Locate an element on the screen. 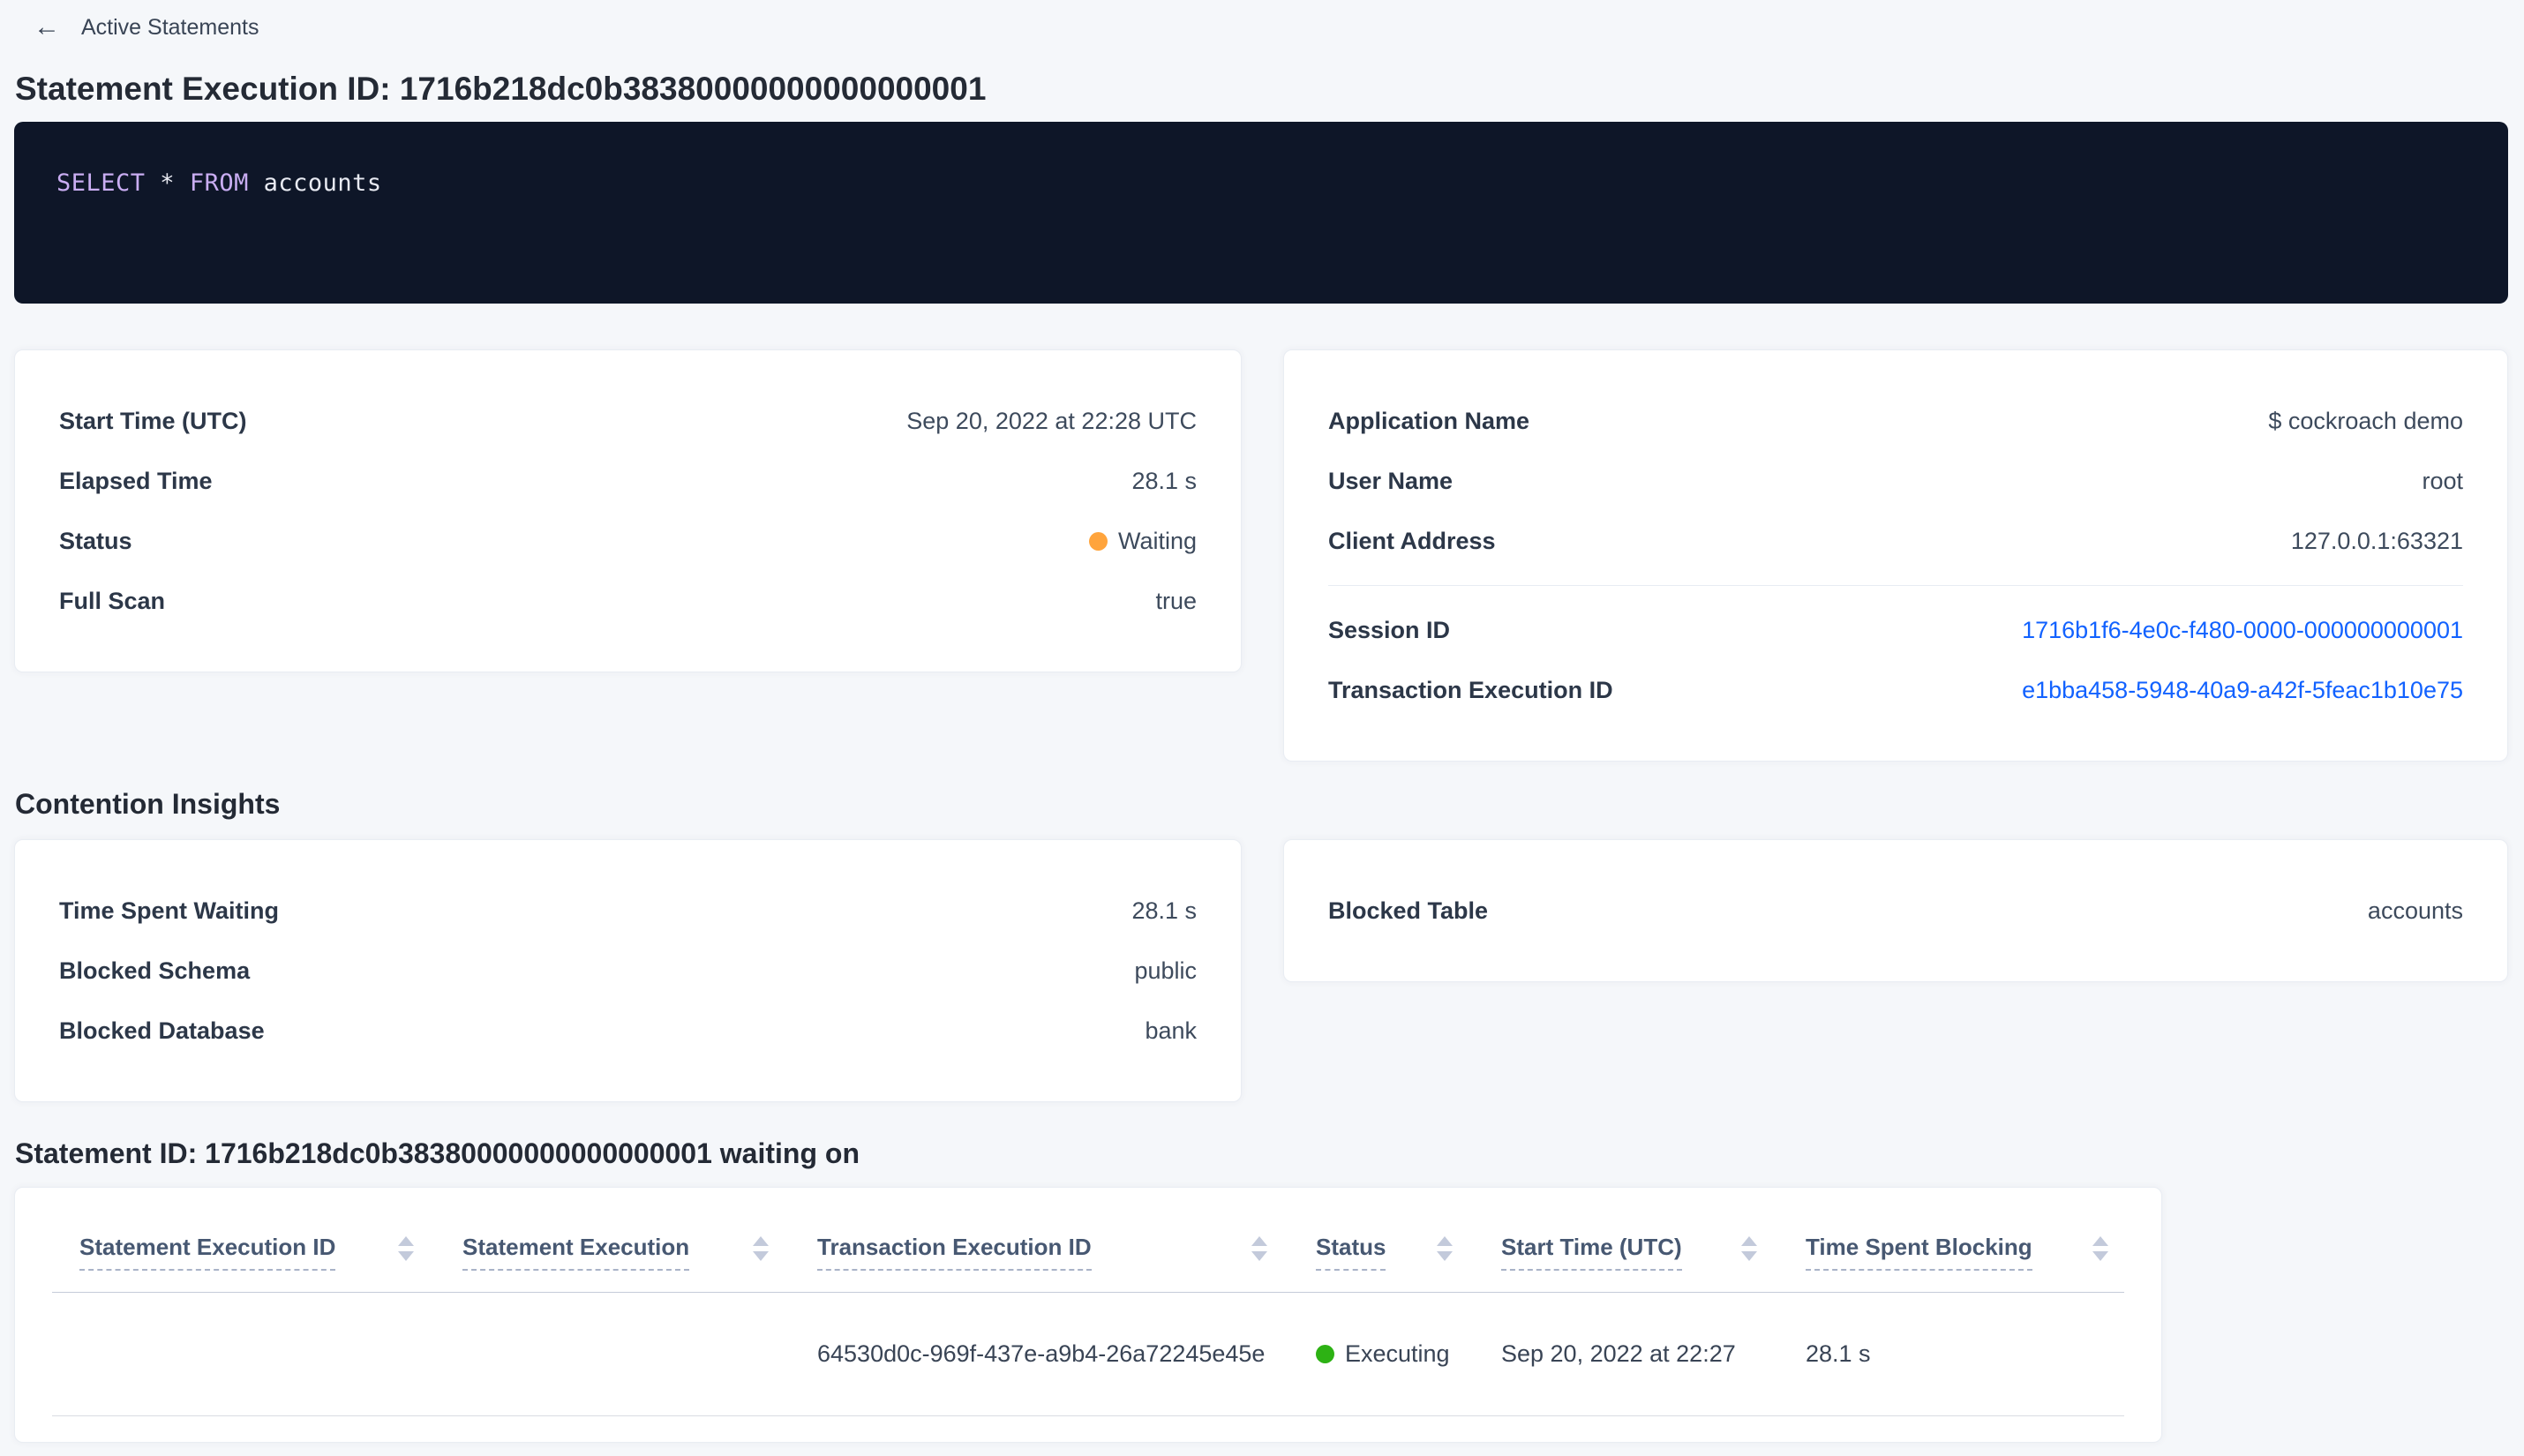 The width and height of the screenshot is (2524, 1456). sql-keyword-from: FROM is located at coordinates (219, 183).